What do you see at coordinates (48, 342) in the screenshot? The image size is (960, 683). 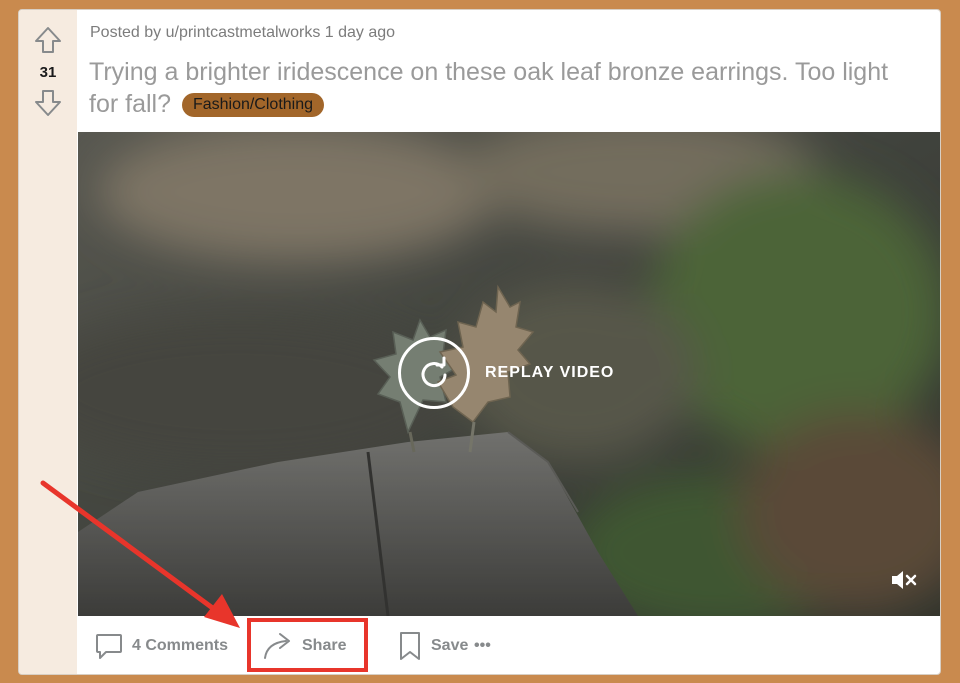 I see `vote-column: 31` at bounding box center [48, 342].